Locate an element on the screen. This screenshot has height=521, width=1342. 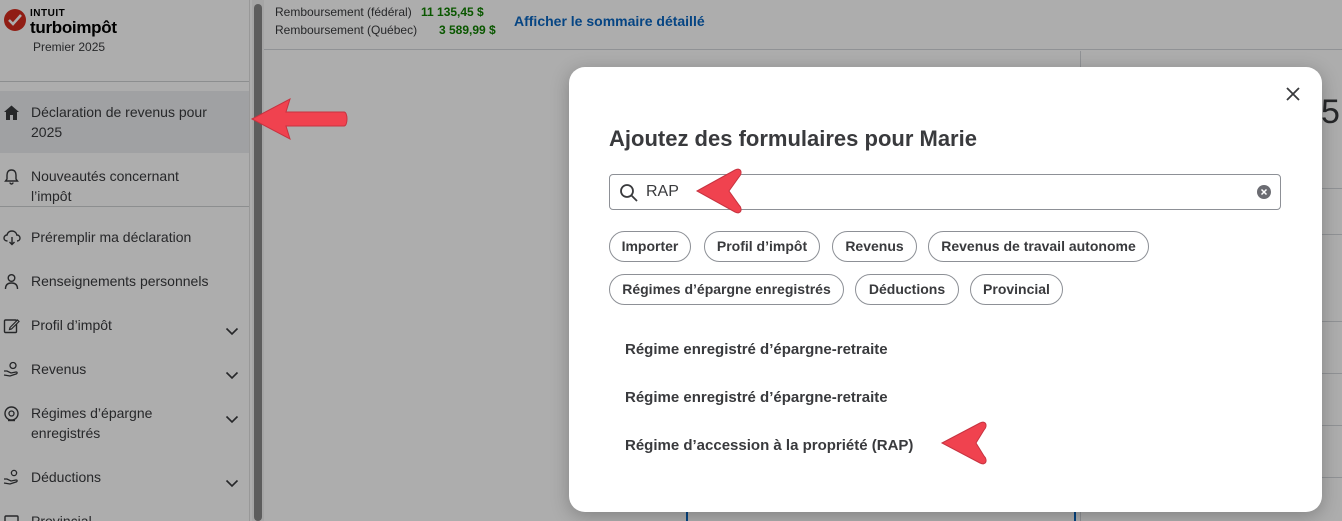
search-icon is located at coordinates (629, 195).